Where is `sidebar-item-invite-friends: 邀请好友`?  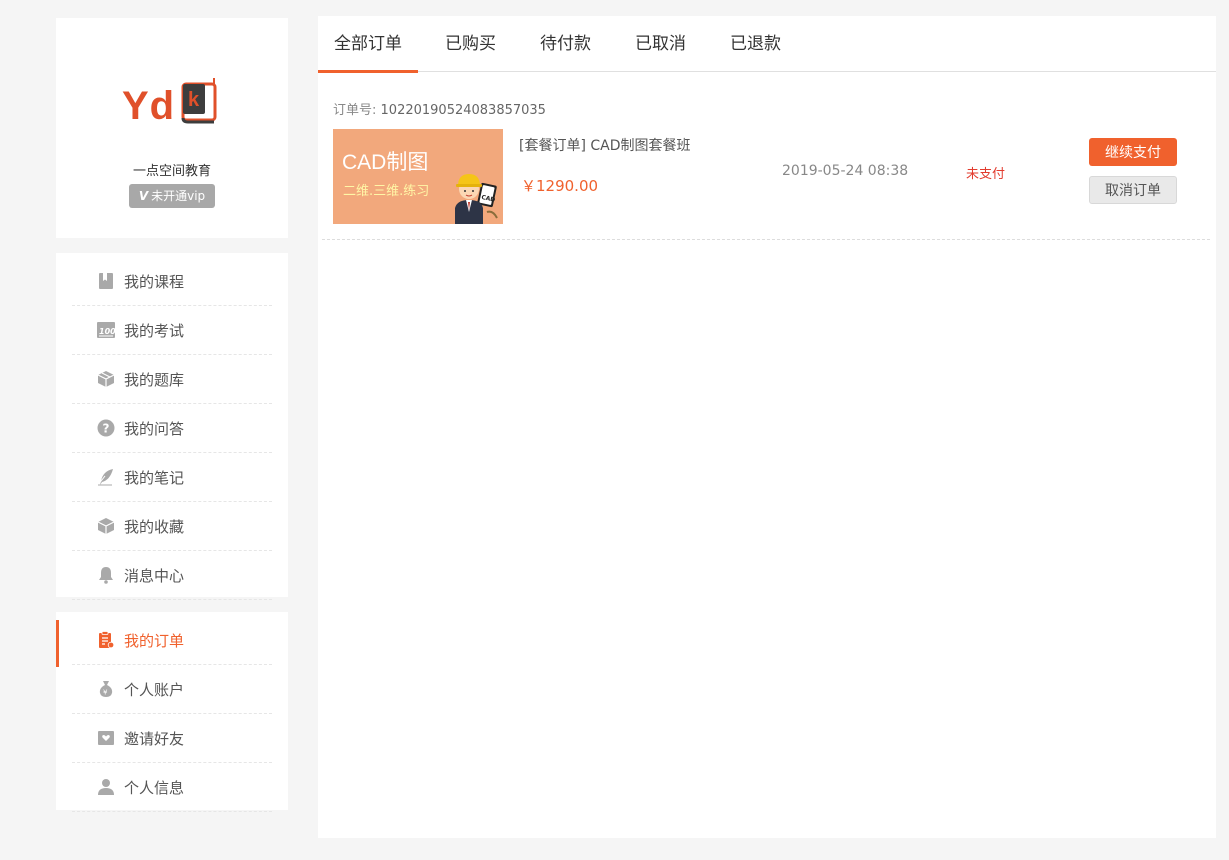 sidebar-item-invite-friends: 邀请好友 is located at coordinates (172, 738).